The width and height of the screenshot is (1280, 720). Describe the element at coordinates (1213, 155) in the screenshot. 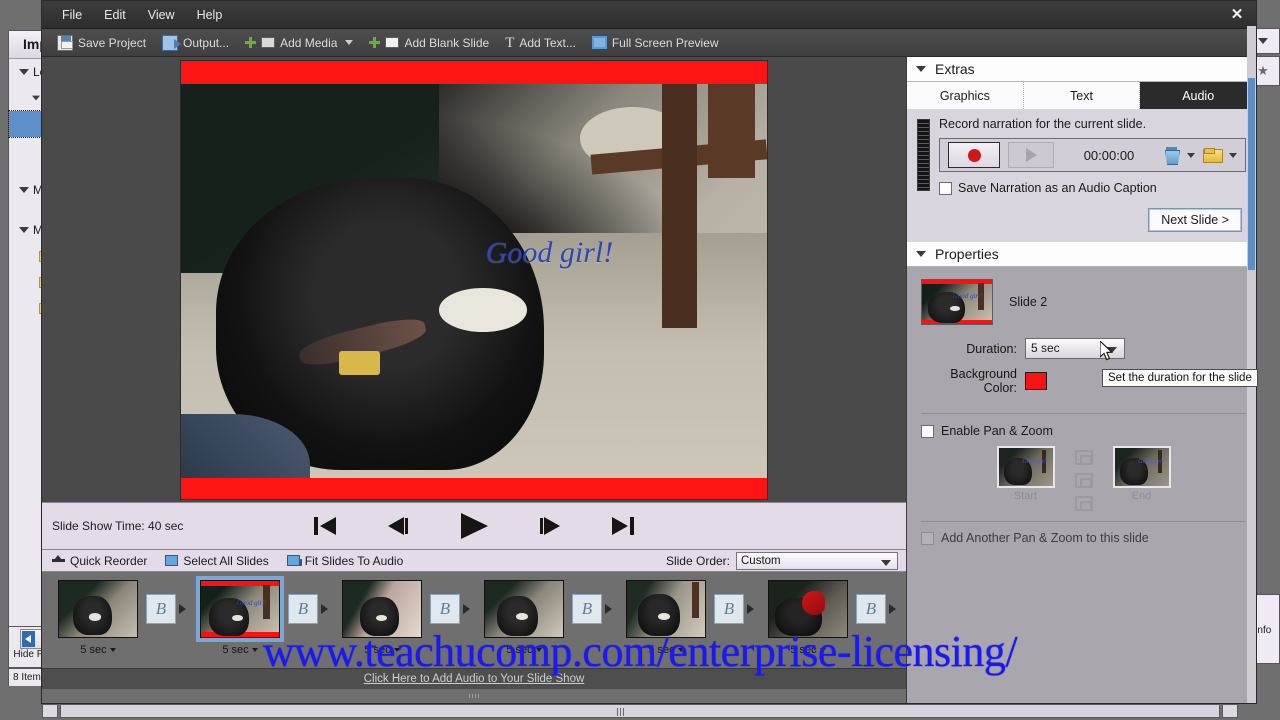

I see `open-narration-icon` at that location.